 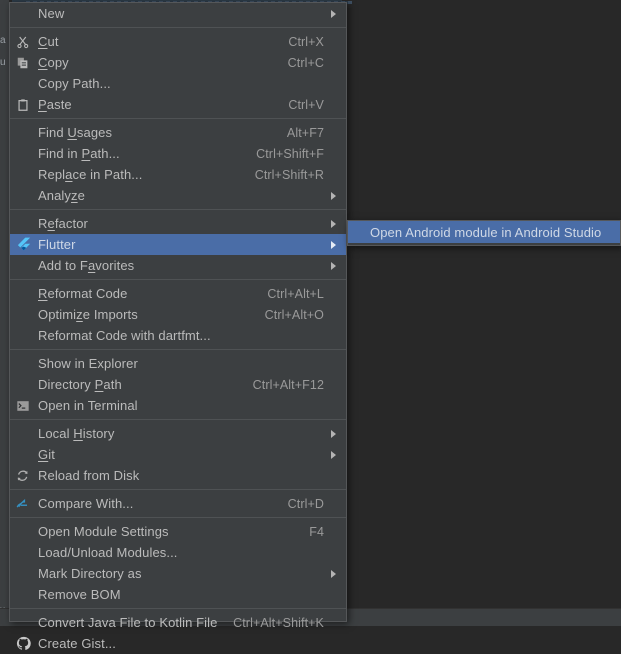 What do you see at coordinates (3, 62) in the screenshot?
I see `ide-edge-char-u: u` at bounding box center [3, 62].